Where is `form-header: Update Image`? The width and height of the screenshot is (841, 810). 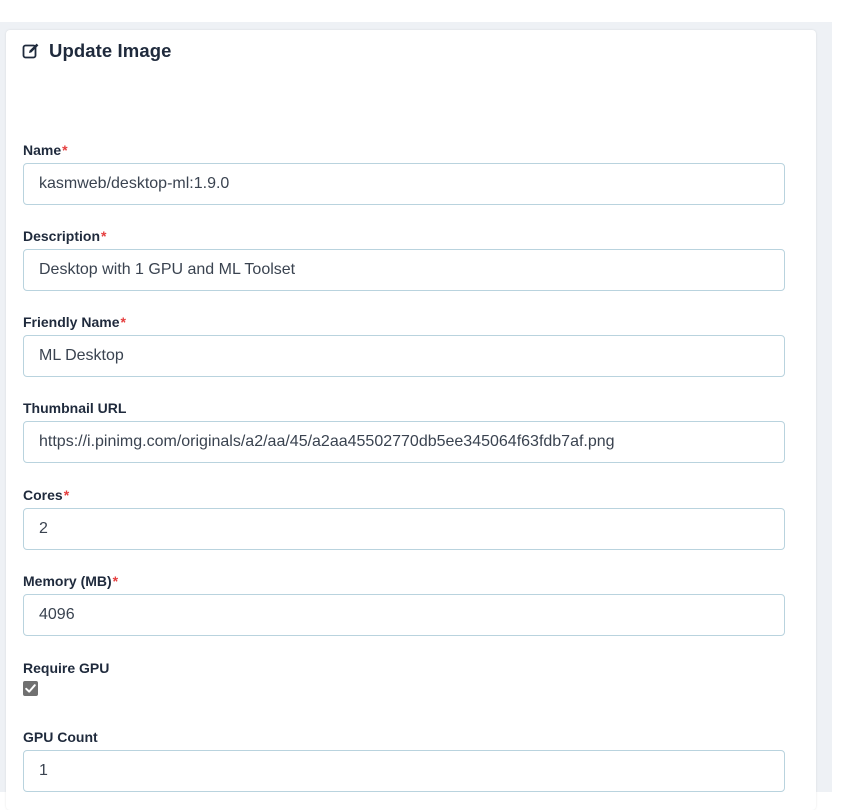 form-header: Update Image is located at coordinates (97, 51).